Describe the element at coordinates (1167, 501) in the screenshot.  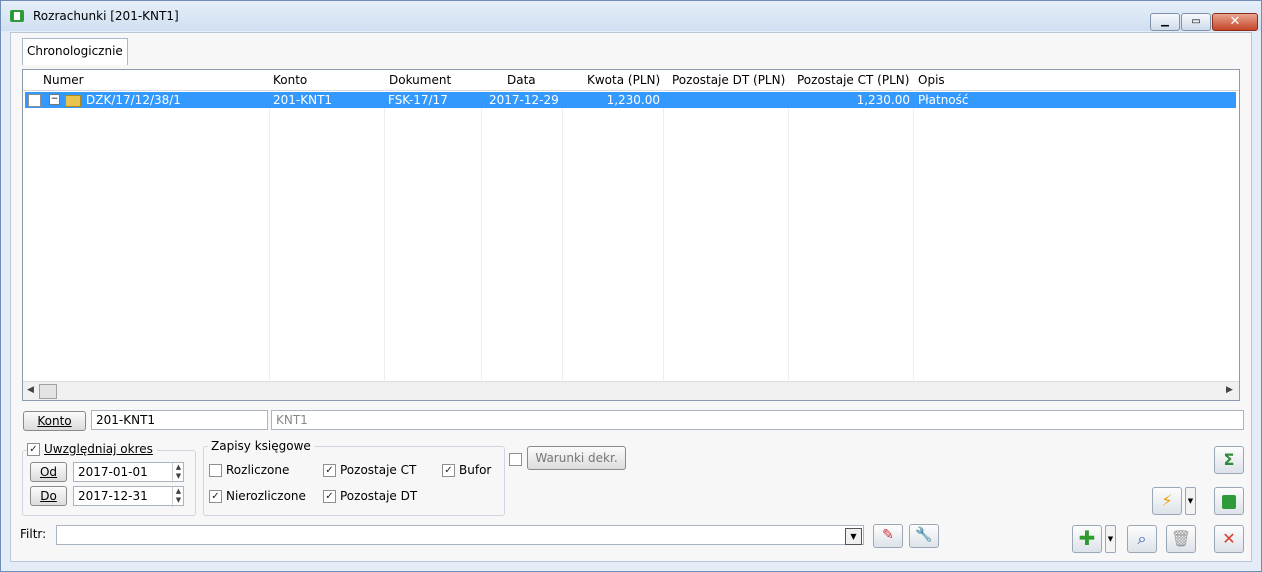
I see `lightning-icon: ⚡` at that location.